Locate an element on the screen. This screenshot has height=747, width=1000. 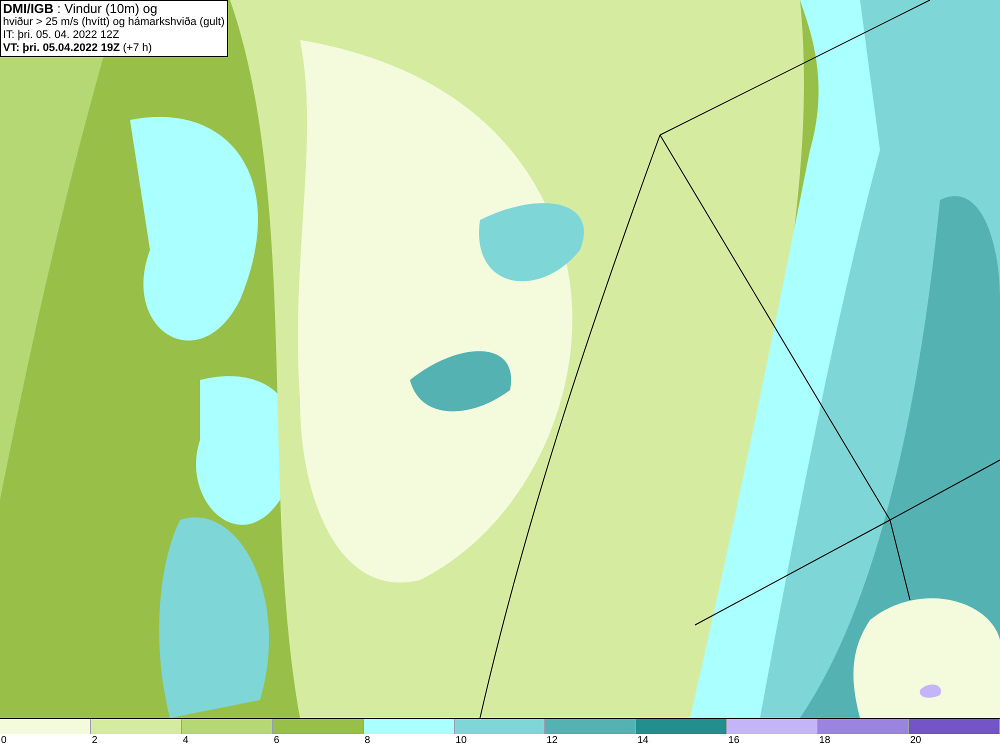
legend-label: 16 is located at coordinates (733, 740).